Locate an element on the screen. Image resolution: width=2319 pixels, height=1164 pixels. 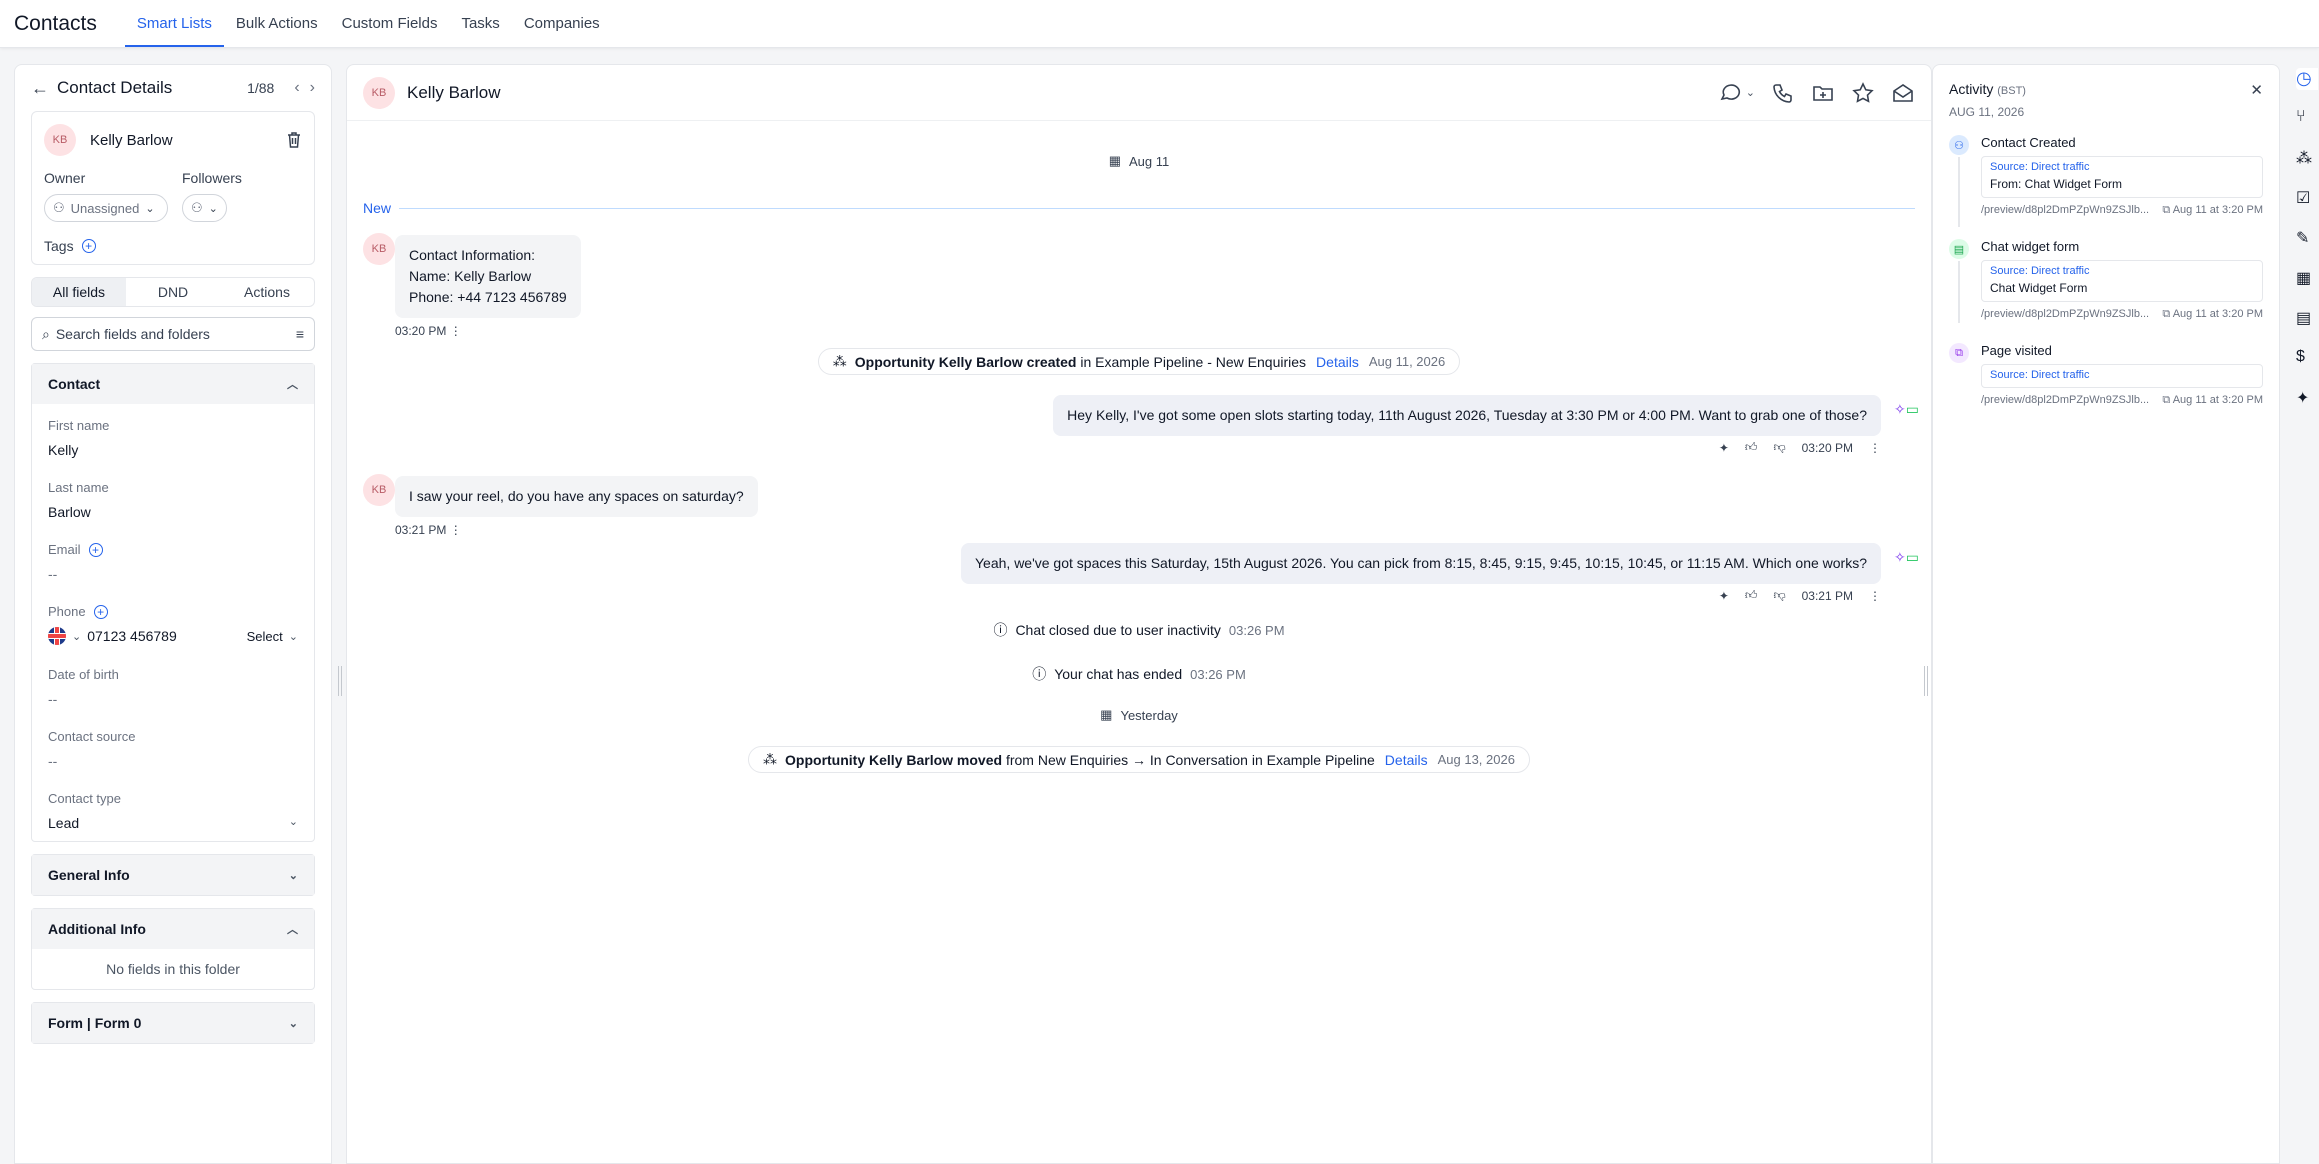
tab-dnd: DND is located at coordinates (173, 292).